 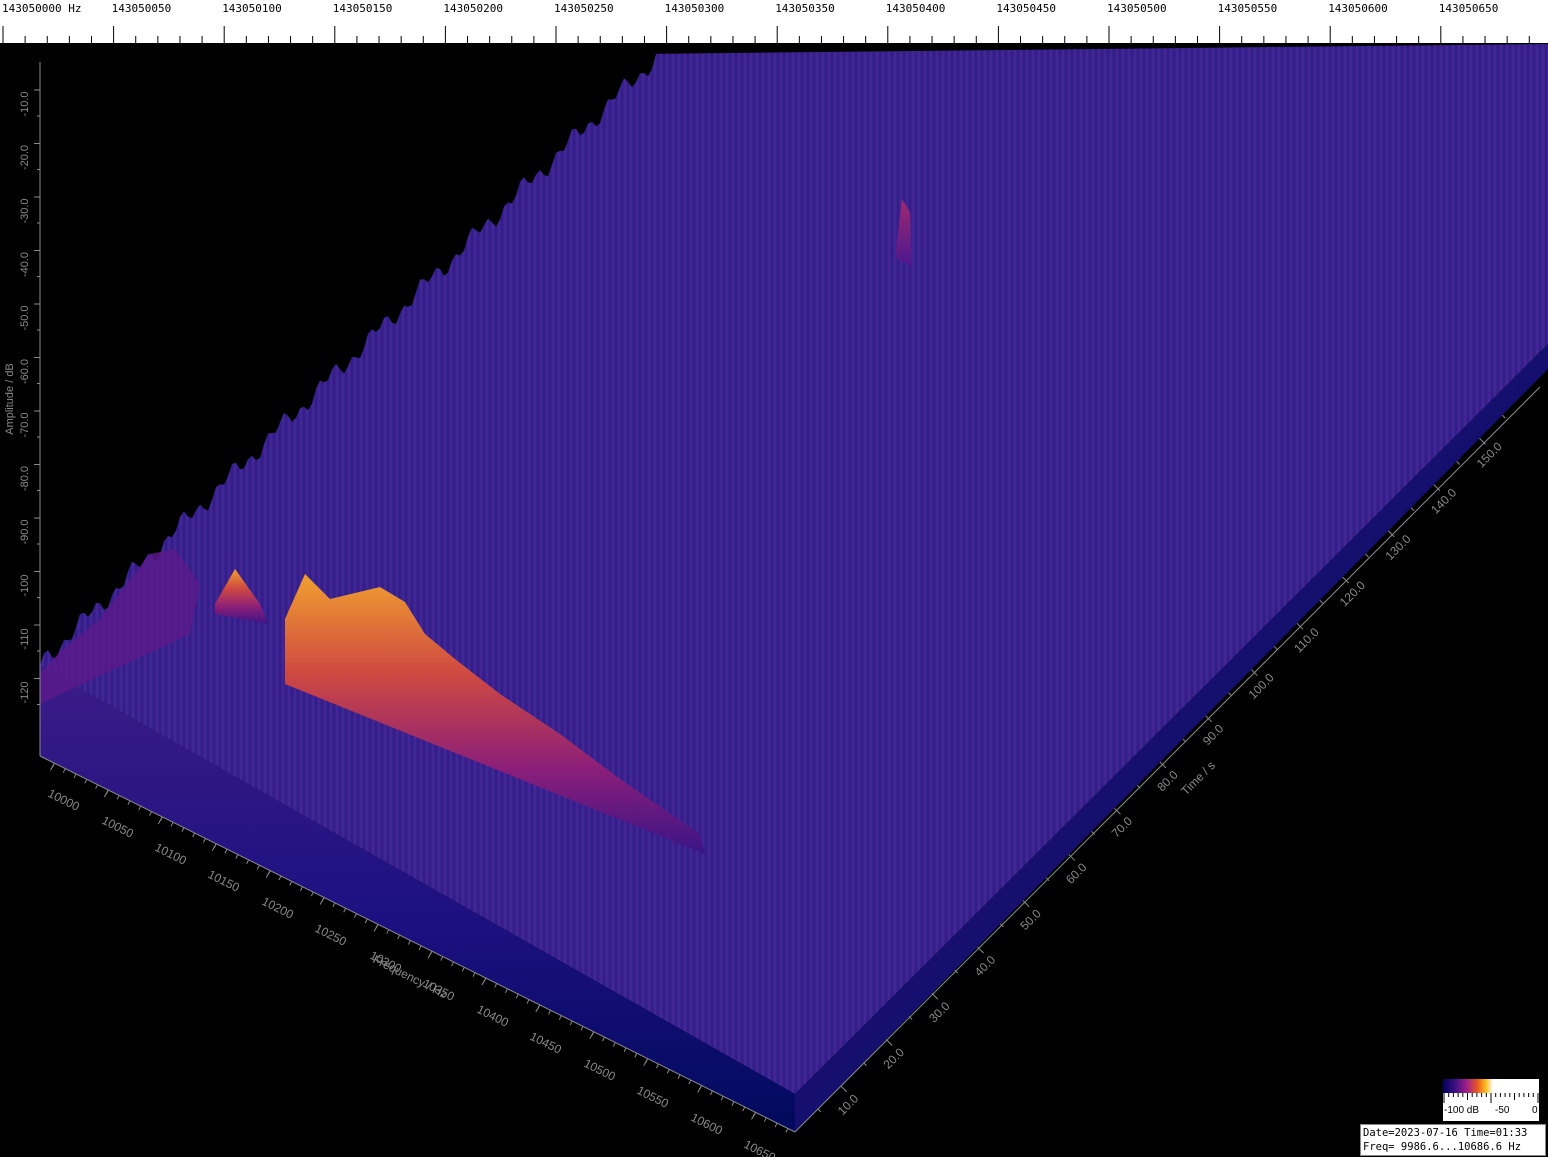 I want to click on info-frequency-range: Freq= 9986.6...10686.6 Hz, so click(x=1442, y=1147).